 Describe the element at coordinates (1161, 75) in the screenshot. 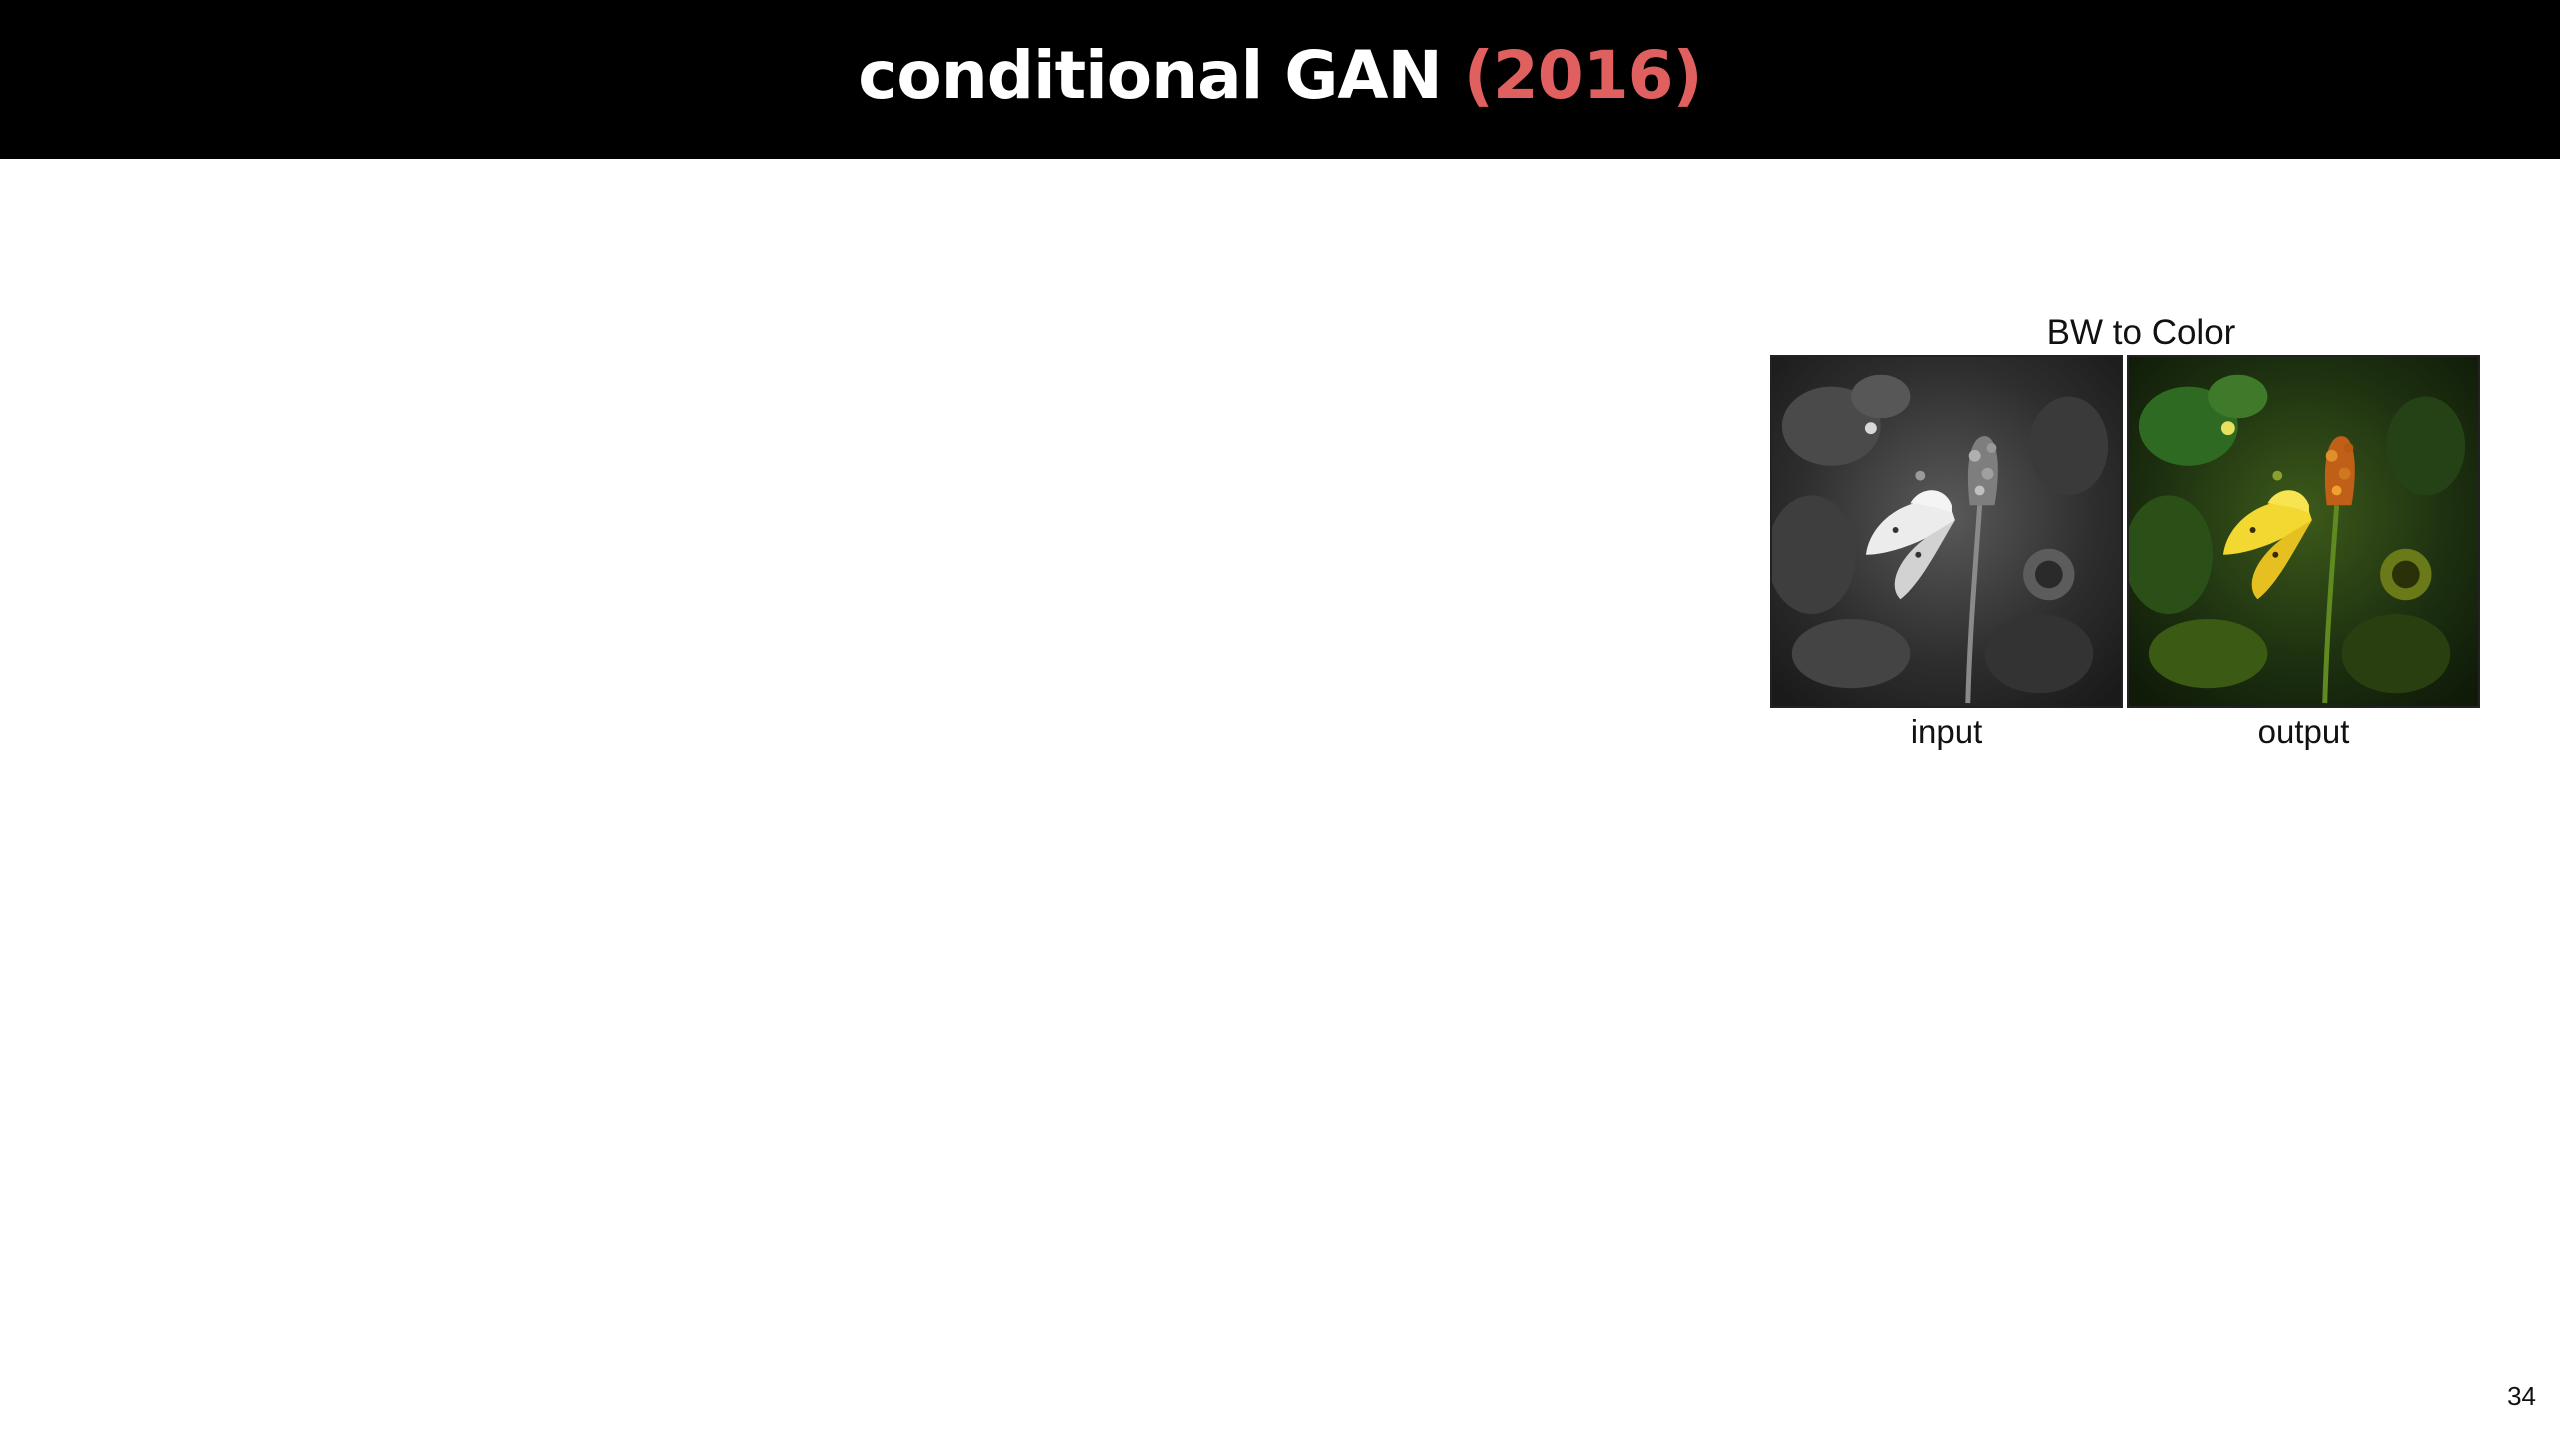

I see `slide-title-main: conditional GAN` at that location.